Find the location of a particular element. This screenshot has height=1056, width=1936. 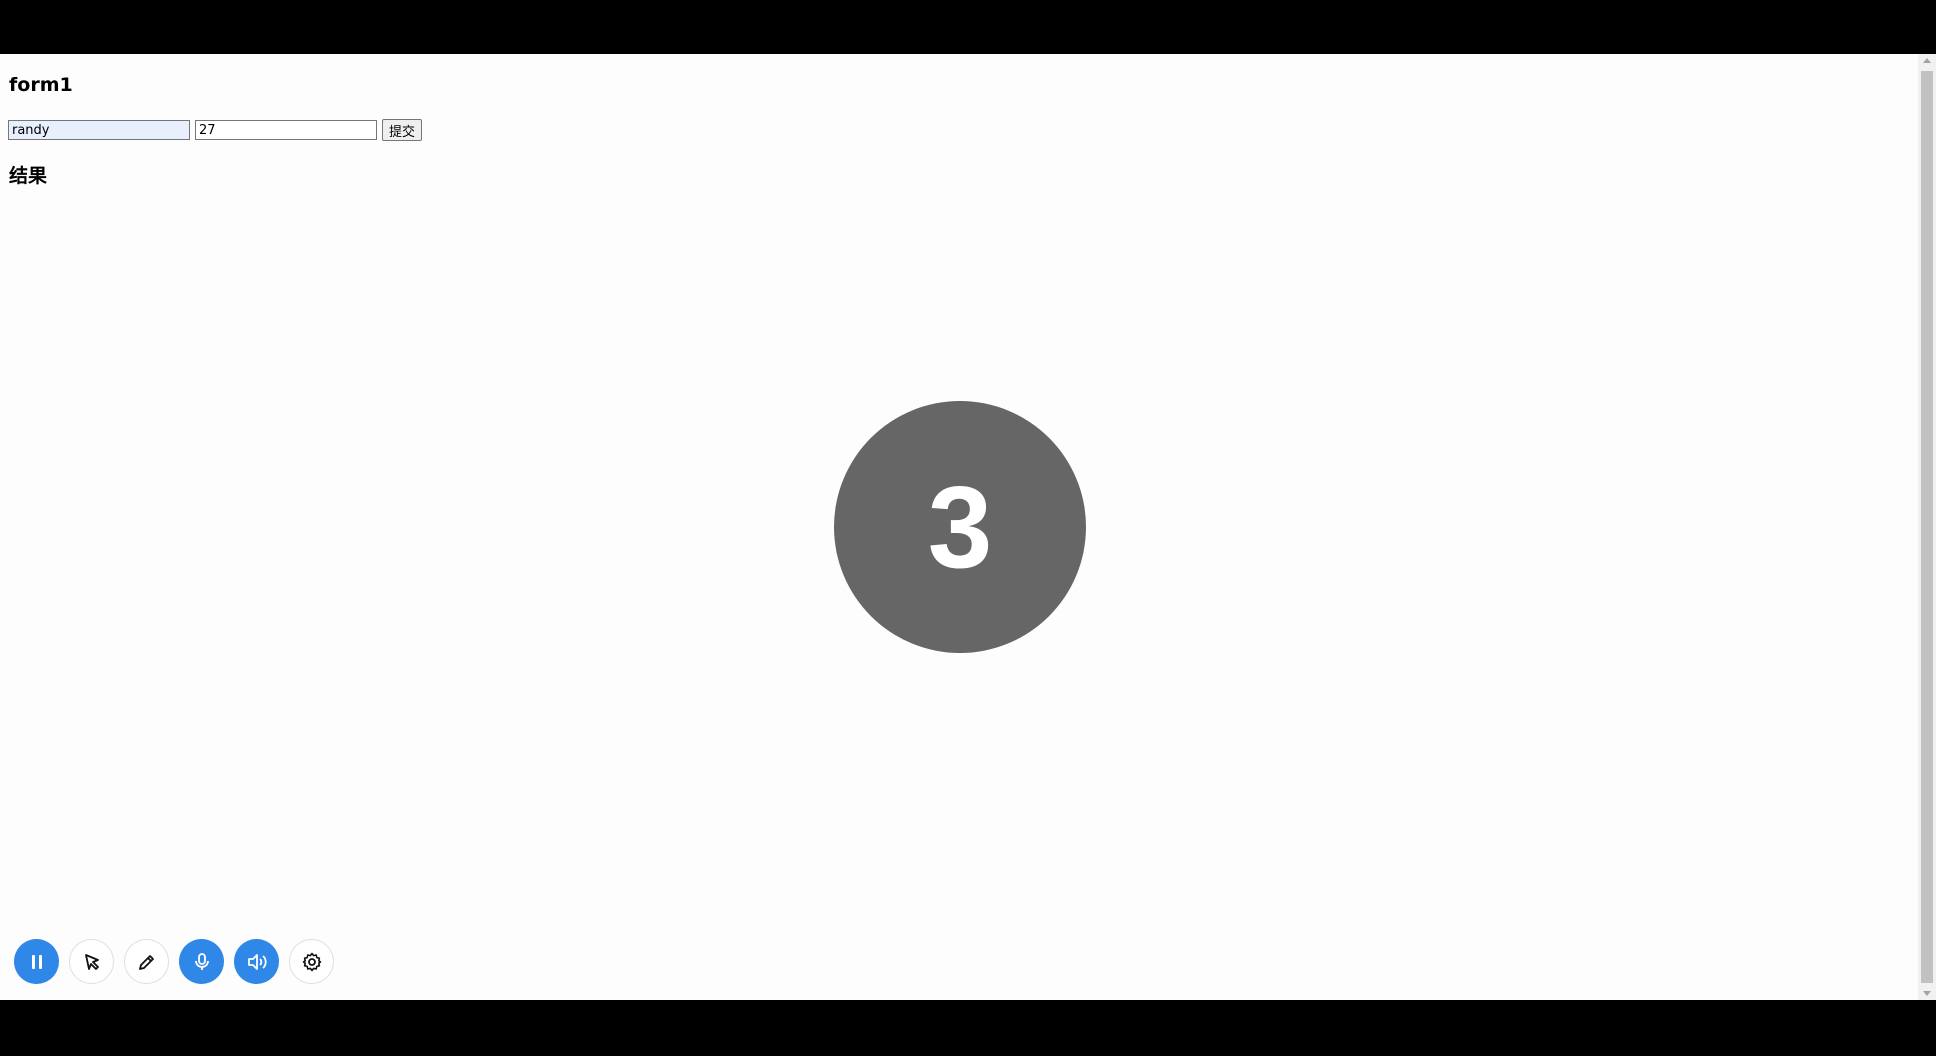

pen-button is located at coordinates (146, 961).